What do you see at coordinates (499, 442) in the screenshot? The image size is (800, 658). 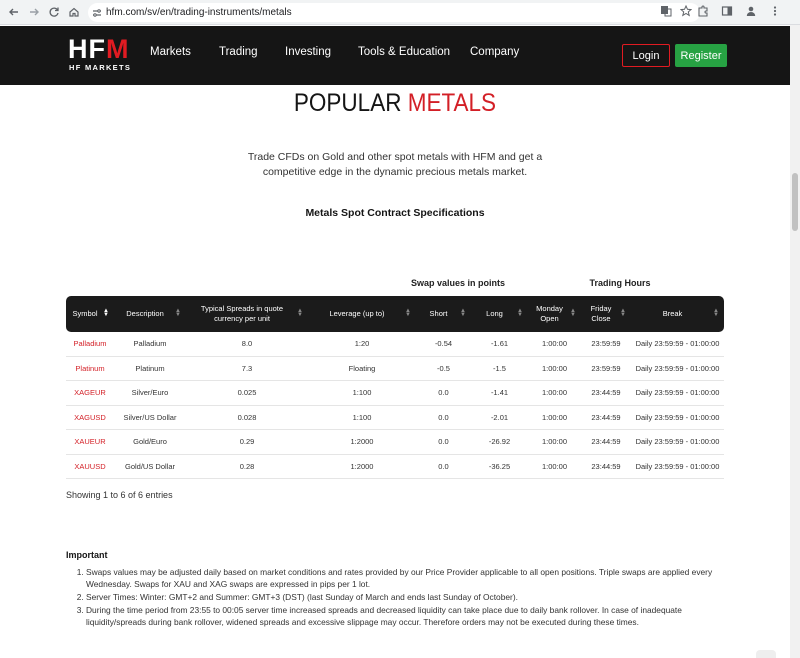 I see `cell-long: -26.92` at bounding box center [499, 442].